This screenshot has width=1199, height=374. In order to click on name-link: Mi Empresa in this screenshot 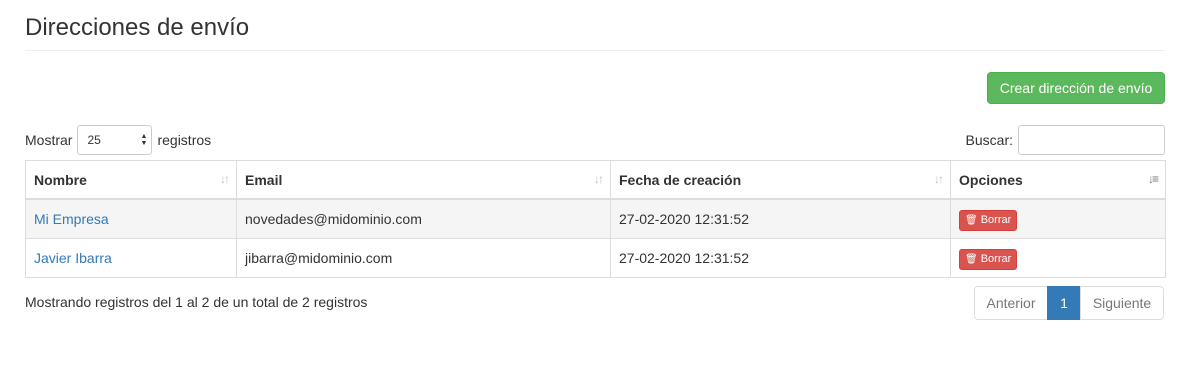, I will do `click(71, 219)`.